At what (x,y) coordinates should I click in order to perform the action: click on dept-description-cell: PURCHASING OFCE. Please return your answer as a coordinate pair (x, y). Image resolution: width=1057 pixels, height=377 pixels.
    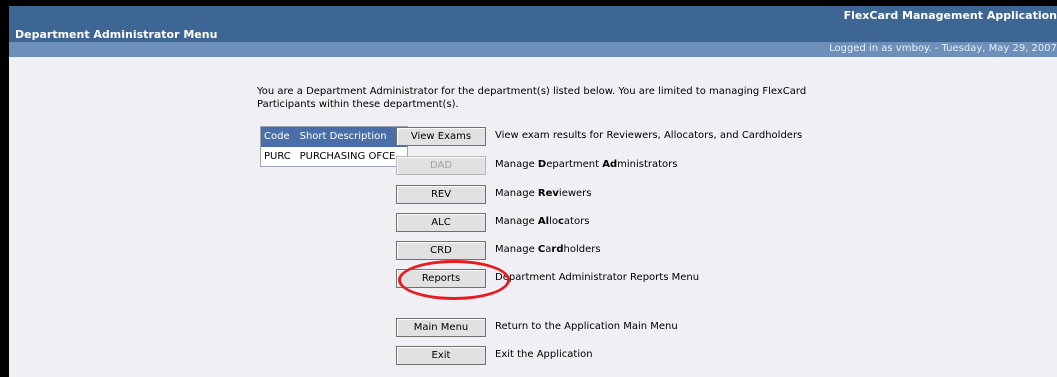
    Looking at the image, I should click on (352, 156).